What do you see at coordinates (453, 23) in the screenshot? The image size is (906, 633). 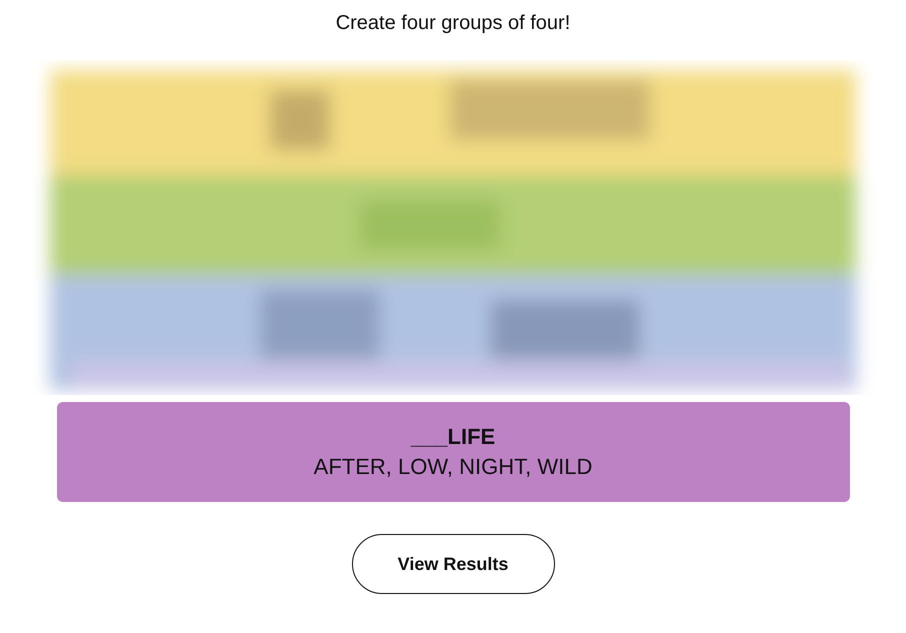 I see `instruction-text: Create four groups of four!` at bounding box center [453, 23].